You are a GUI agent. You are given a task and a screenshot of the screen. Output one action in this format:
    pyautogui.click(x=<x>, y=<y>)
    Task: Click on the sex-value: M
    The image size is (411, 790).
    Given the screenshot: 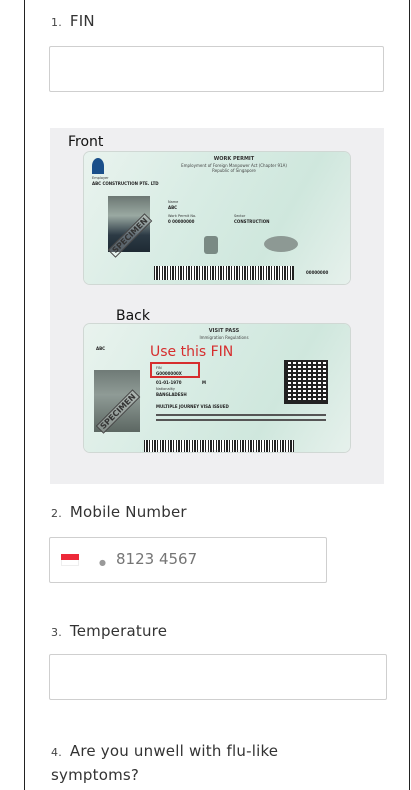 What is the action you would take?
    pyautogui.click(x=204, y=382)
    